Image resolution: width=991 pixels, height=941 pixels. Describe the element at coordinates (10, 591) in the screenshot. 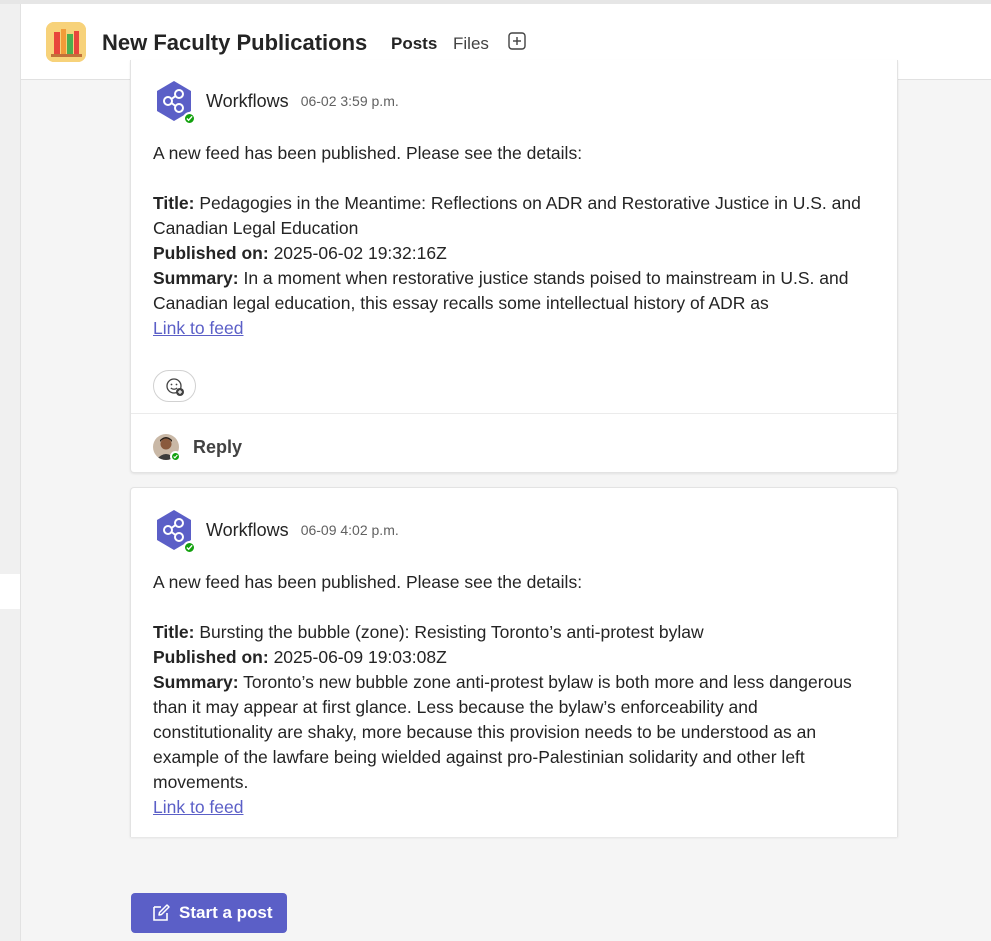

I see `rail-selection-notch` at that location.